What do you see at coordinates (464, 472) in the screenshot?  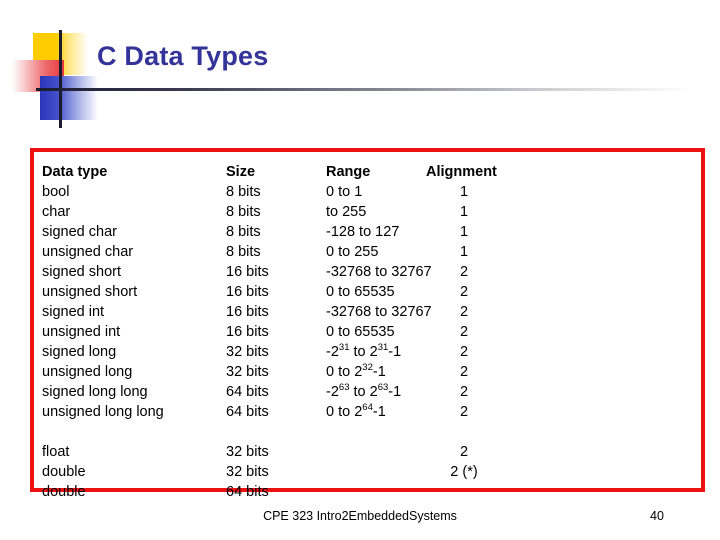 I see `cell-alignment: 2 (*)` at bounding box center [464, 472].